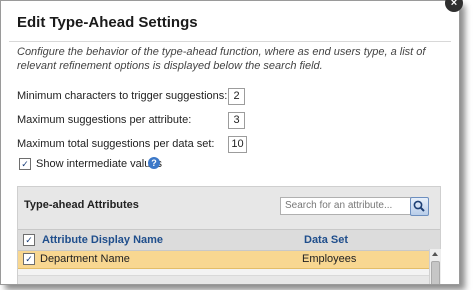 The image size is (474, 290). Describe the element at coordinates (236, 120) in the screenshot. I see `max-per-attribute-input: 3` at that location.